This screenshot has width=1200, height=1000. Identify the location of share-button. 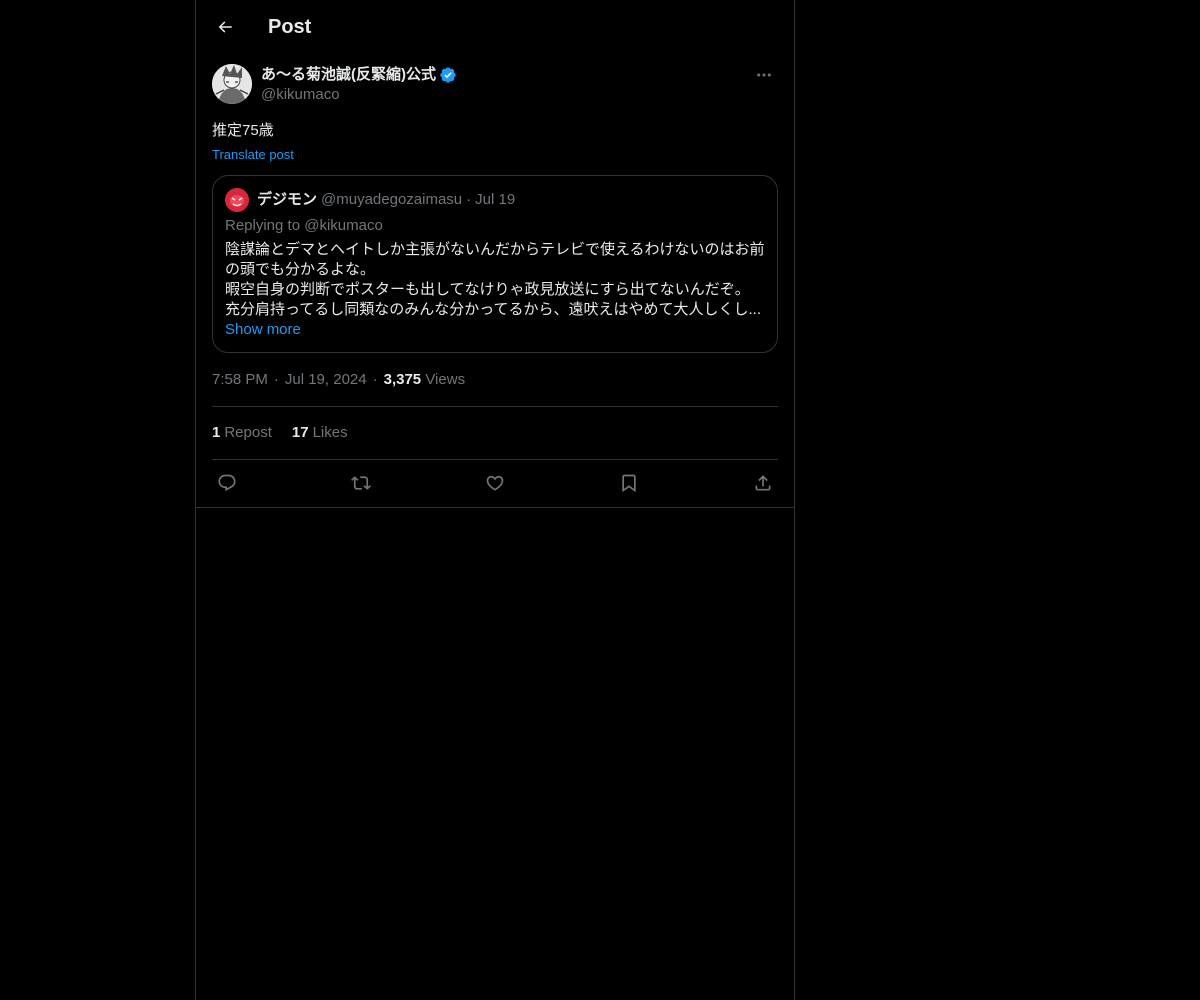
(763, 483).